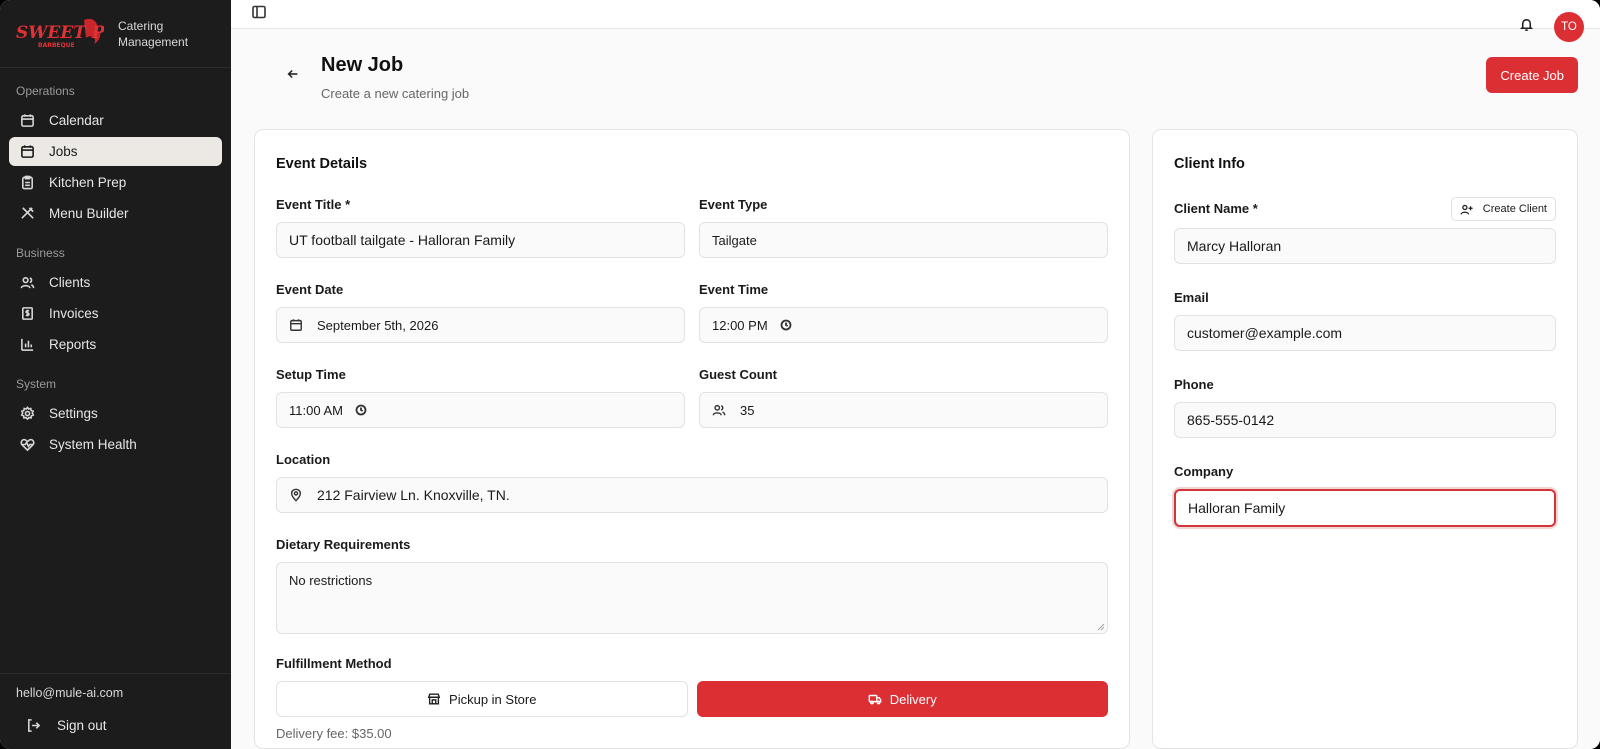 Image resolution: width=1600 pixels, height=749 pixels. Describe the element at coordinates (903, 410) in the screenshot. I see `guest-count-input: 35` at that location.